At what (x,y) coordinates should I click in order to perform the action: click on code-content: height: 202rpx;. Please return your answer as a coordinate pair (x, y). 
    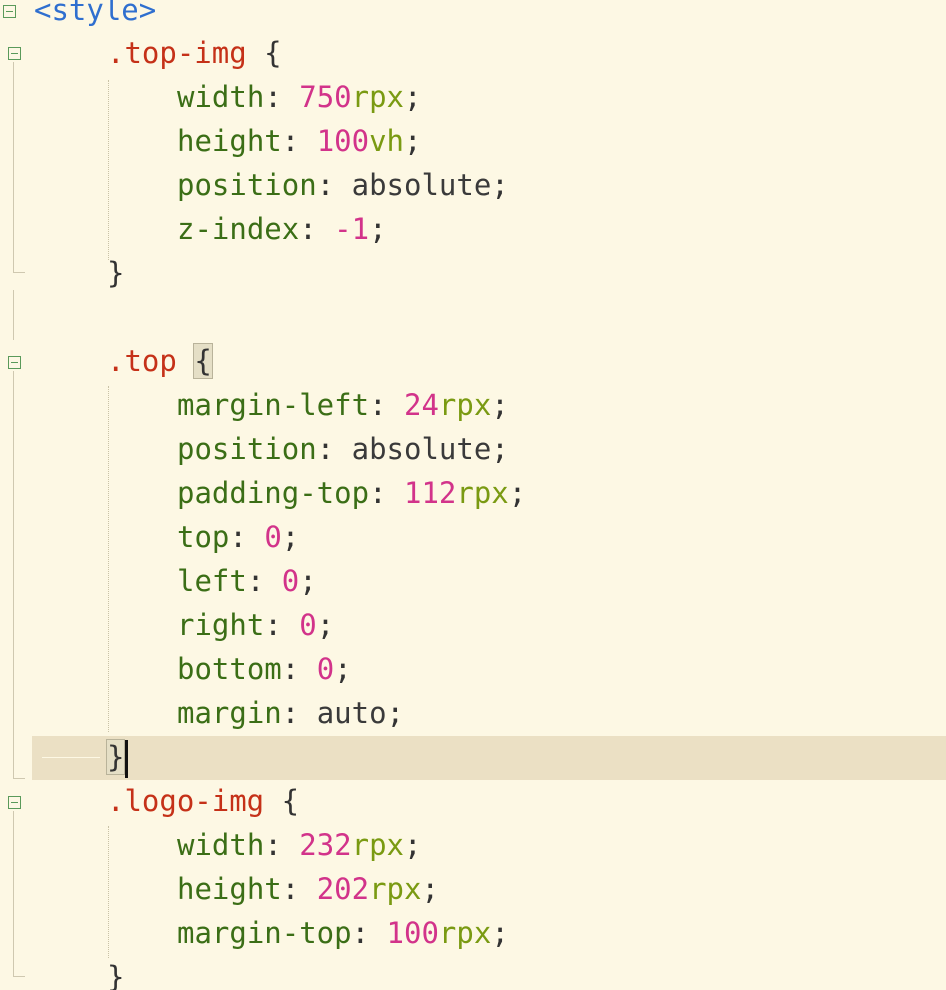
    Looking at the image, I should click on (308, 889).